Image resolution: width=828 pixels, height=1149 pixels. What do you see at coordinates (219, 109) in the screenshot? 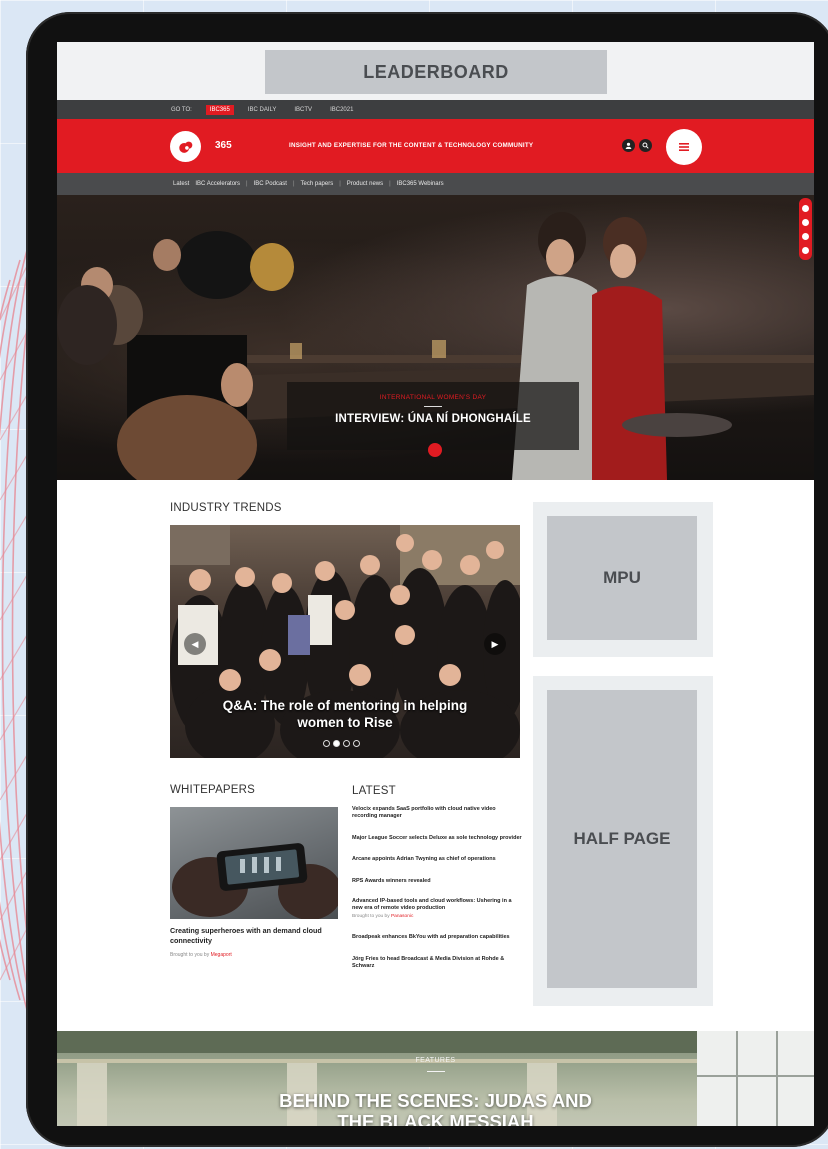
I see `site-link-ibc365: IBC365` at bounding box center [219, 109].